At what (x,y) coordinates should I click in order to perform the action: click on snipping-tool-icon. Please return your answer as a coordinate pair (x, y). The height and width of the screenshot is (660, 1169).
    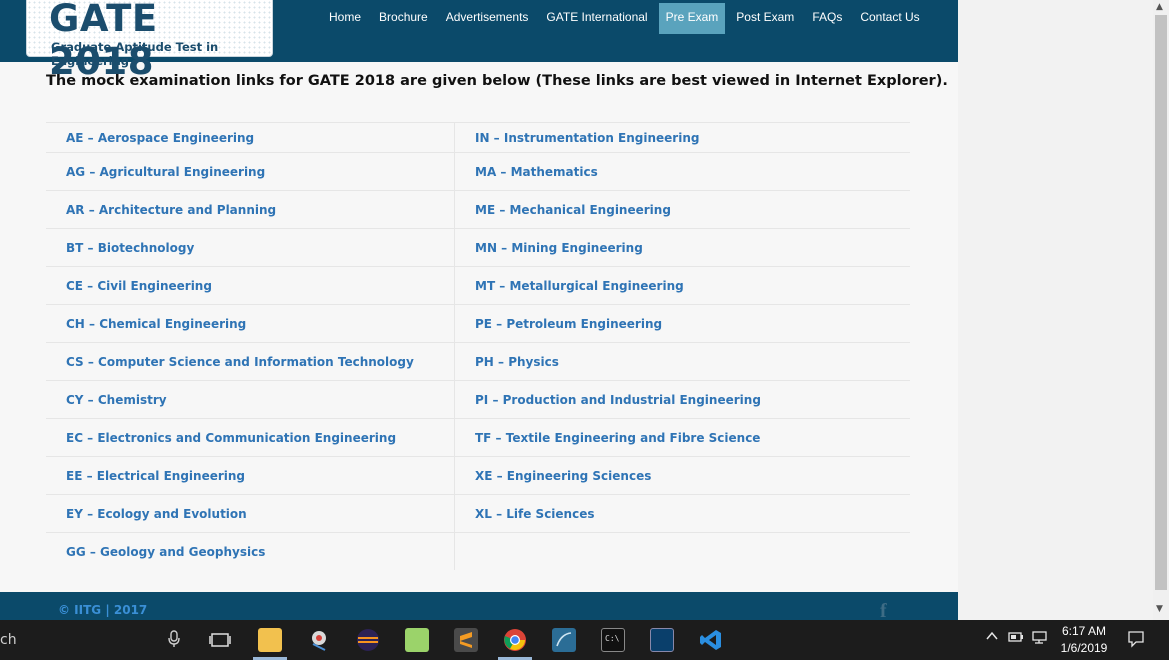
    Looking at the image, I should click on (319, 640).